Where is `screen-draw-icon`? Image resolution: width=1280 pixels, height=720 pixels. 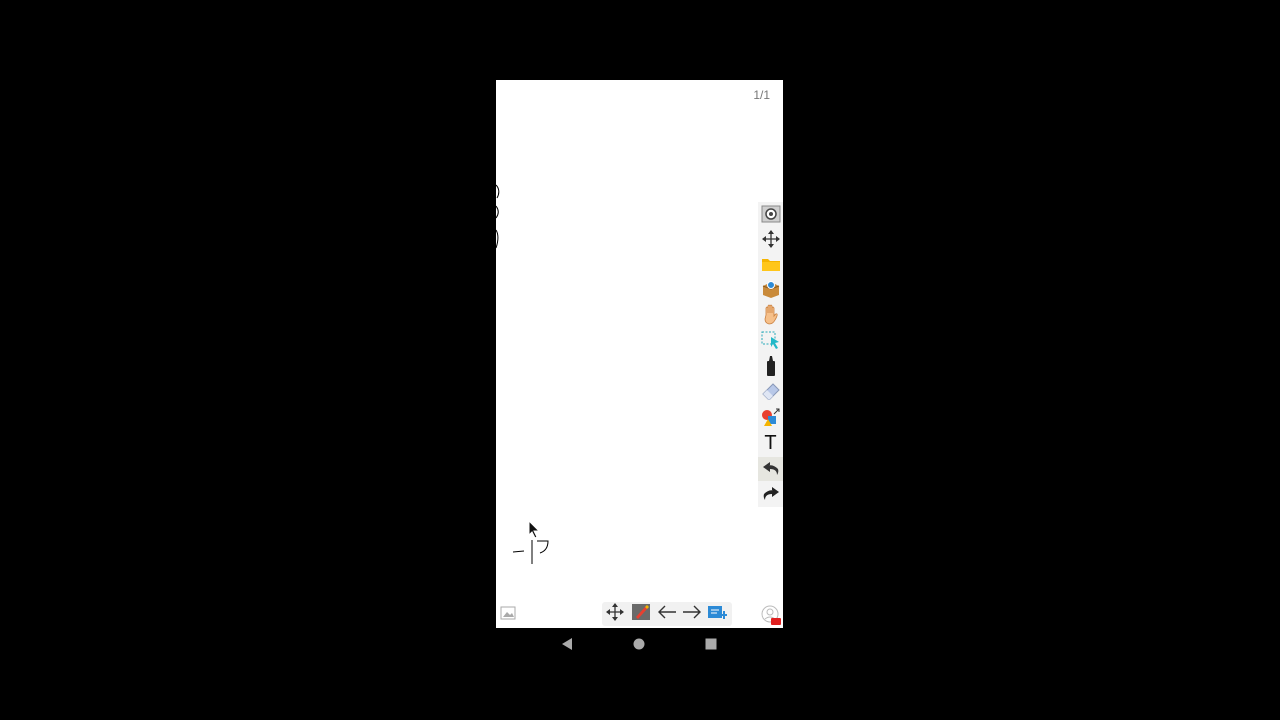
screen-draw-icon is located at coordinates (641, 614).